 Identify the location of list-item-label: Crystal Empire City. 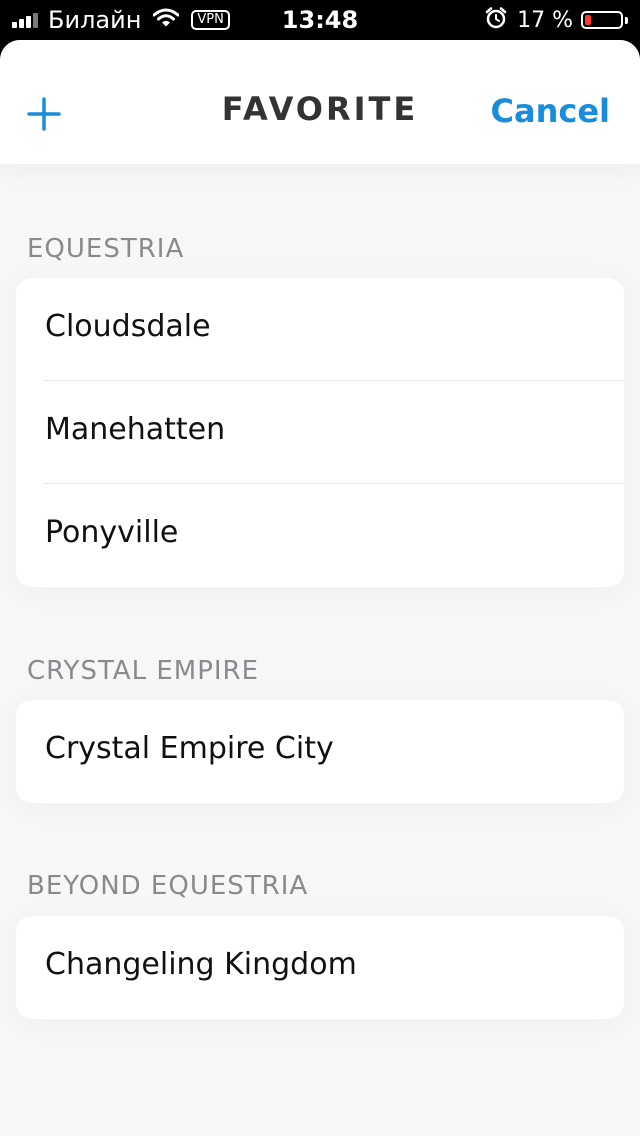
(189, 748).